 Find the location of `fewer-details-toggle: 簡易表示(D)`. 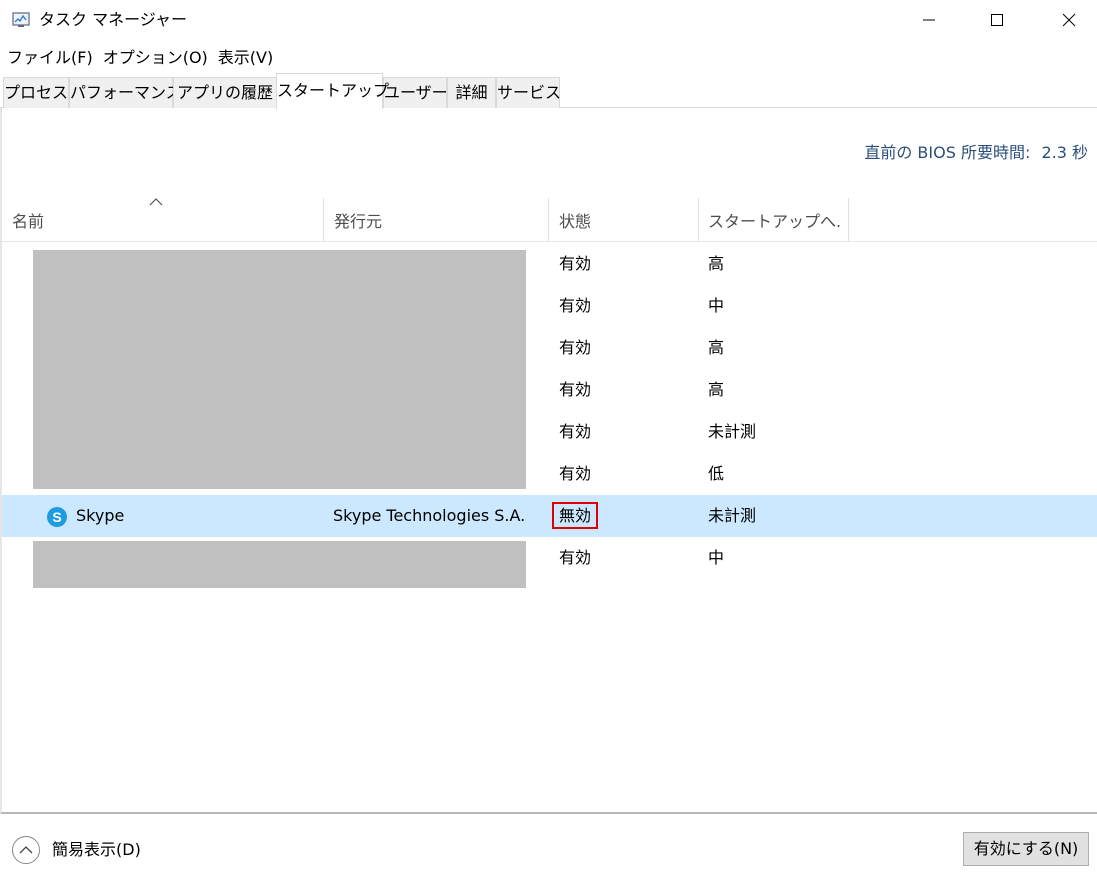

fewer-details-toggle: 簡易表示(D) is located at coordinates (76, 850).